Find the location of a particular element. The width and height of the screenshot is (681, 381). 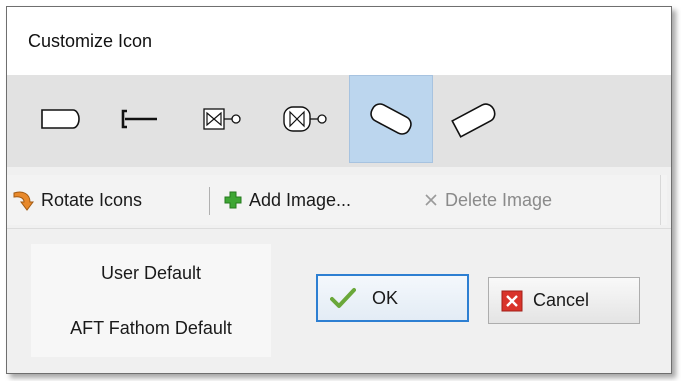

rotate-arrow-icon is located at coordinates (23, 201).